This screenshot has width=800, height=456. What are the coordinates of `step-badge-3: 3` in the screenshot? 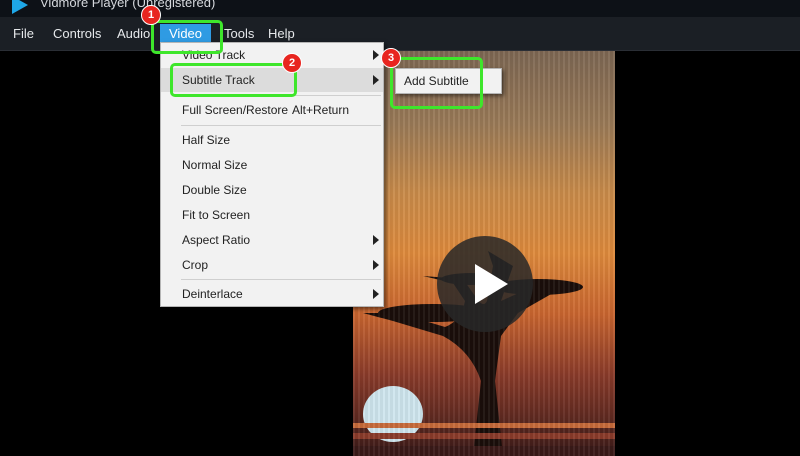 It's located at (391, 58).